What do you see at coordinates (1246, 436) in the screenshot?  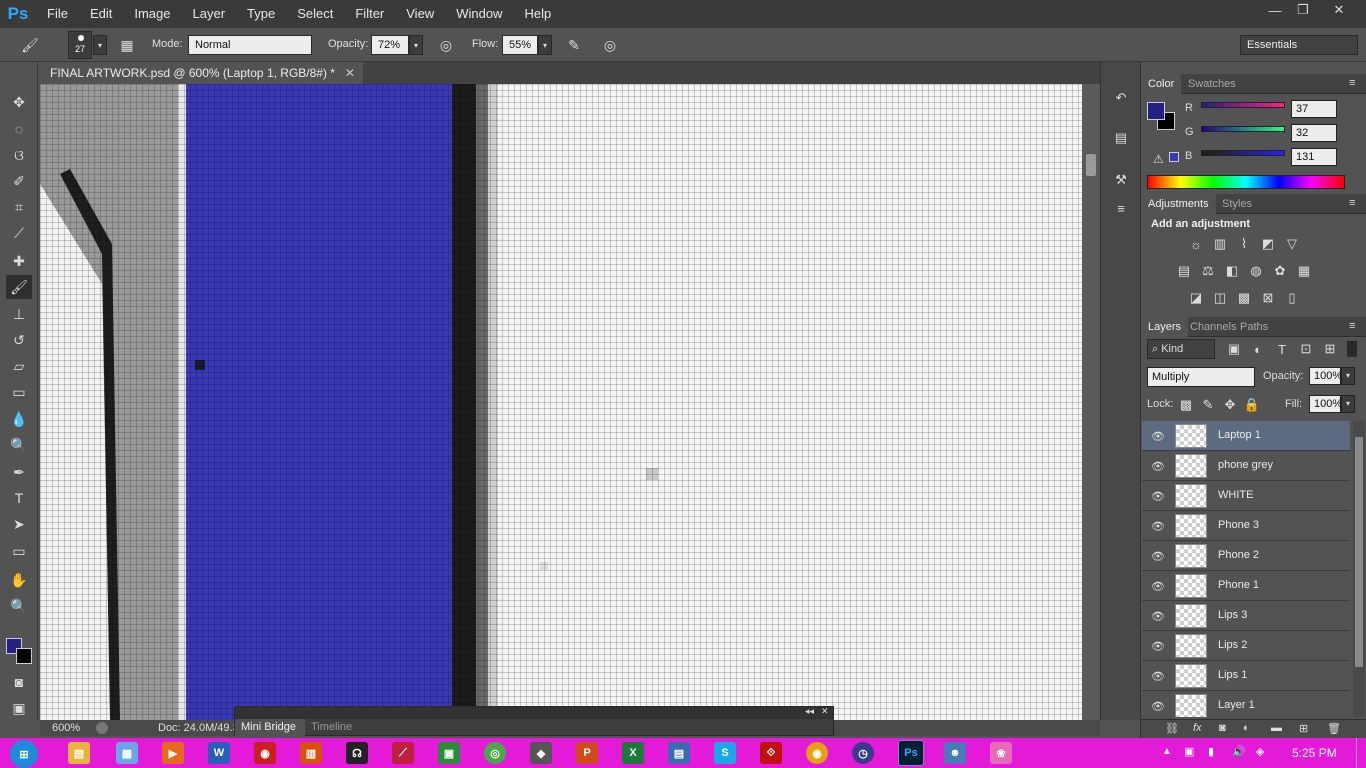 I see `layer-row: 👁 Laptop 1` at bounding box center [1246, 436].